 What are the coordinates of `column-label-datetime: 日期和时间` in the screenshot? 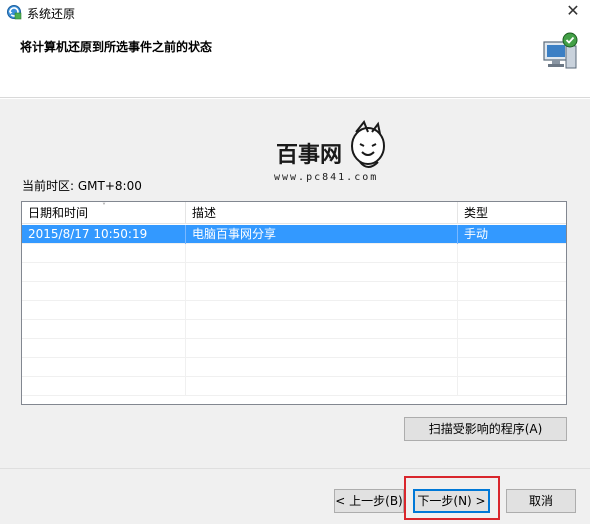 It's located at (58, 213).